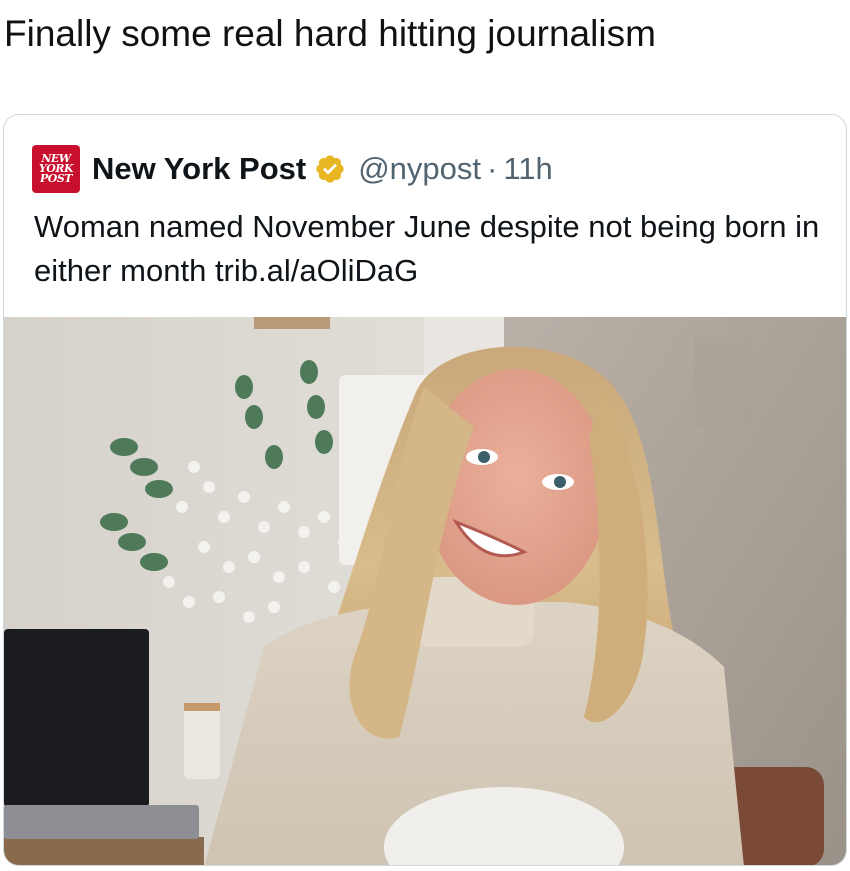 Image resolution: width=850 pixels, height=871 pixels. What do you see at coordinates (56, 178) in the screenshot?
I see `logo-line: POST` at bounding box center [56, 178].